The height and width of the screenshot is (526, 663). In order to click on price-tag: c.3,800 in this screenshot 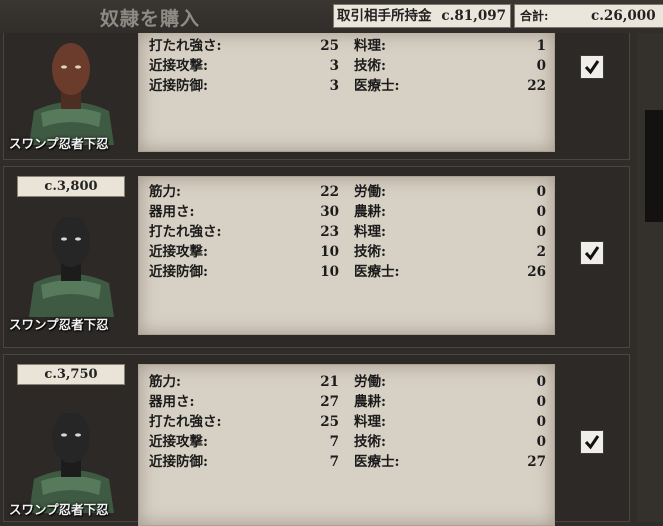, I will do `click(71, 186)`.